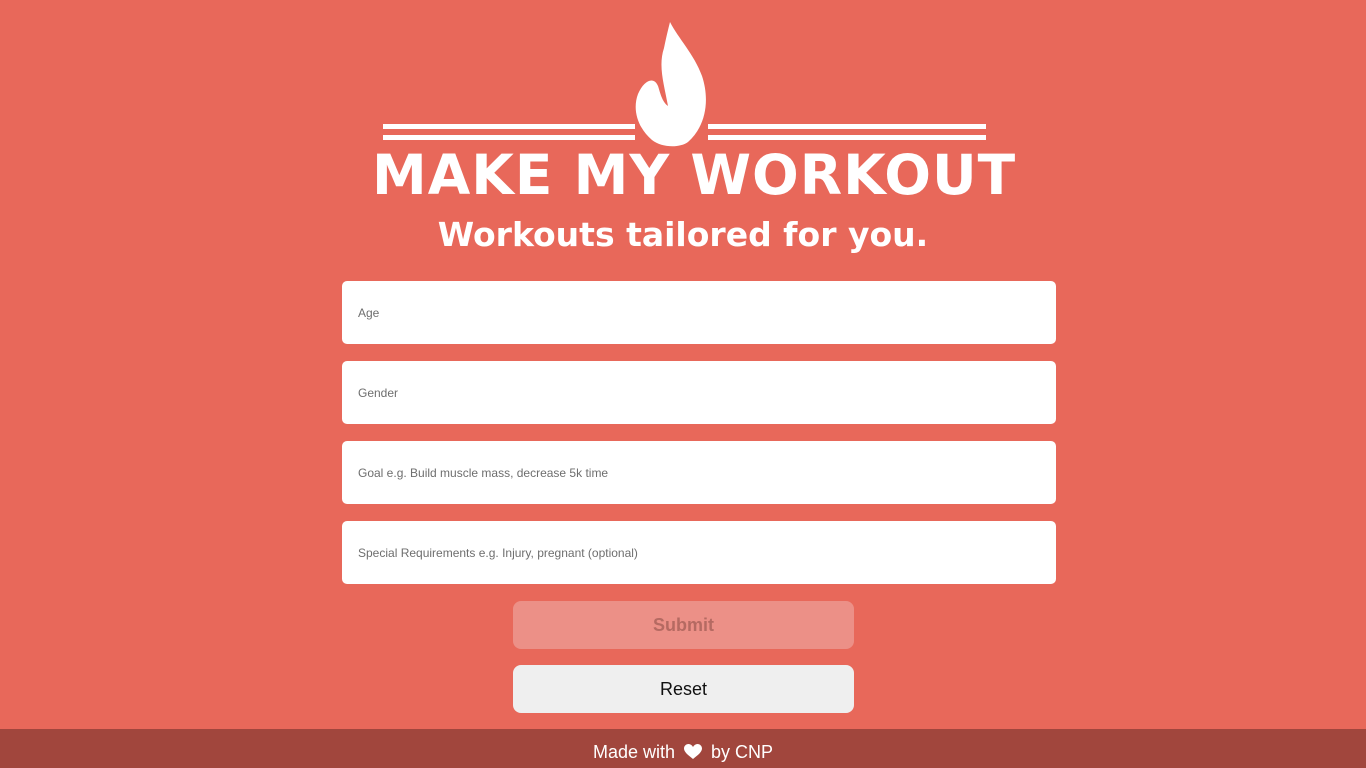 The height and width of the screenshot is (768, 1366). Describe the element at coordinates (847, 134) in the screenshot. I see `logo-stripes-right` at that location.